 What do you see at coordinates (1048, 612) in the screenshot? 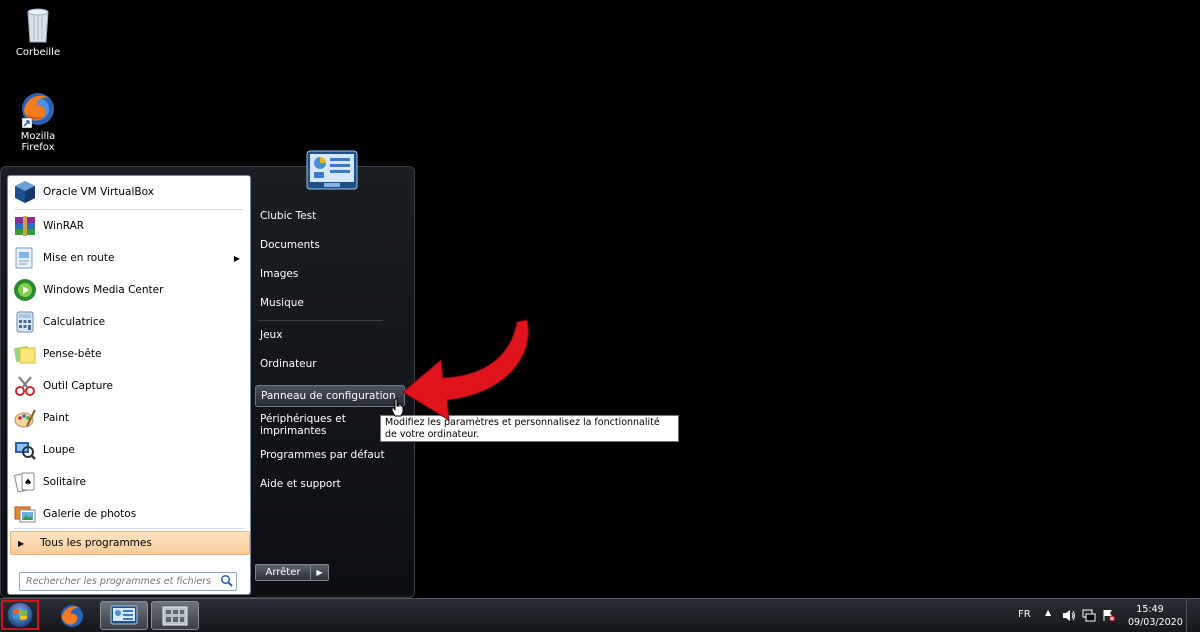
I see `tray-expand-icon: ▲` at bounding box center [1048, 612].